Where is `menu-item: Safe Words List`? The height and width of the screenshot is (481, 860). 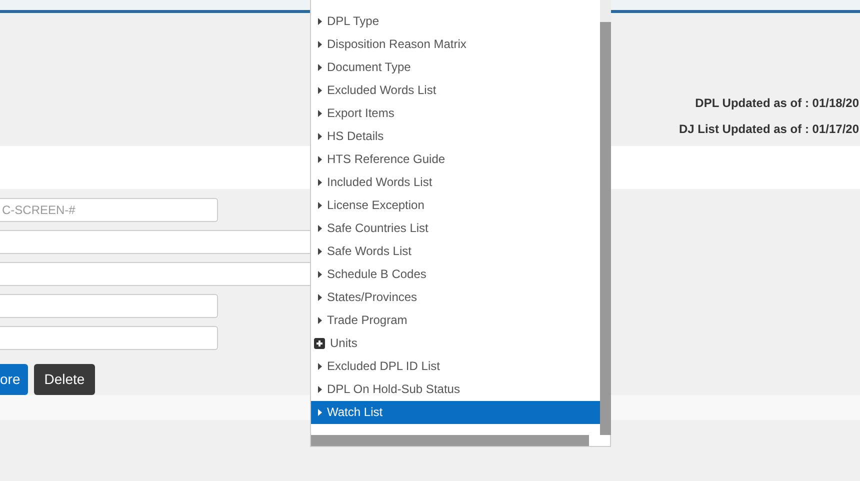 menu-item: Safe Words List is located at coordinates (455, 251).